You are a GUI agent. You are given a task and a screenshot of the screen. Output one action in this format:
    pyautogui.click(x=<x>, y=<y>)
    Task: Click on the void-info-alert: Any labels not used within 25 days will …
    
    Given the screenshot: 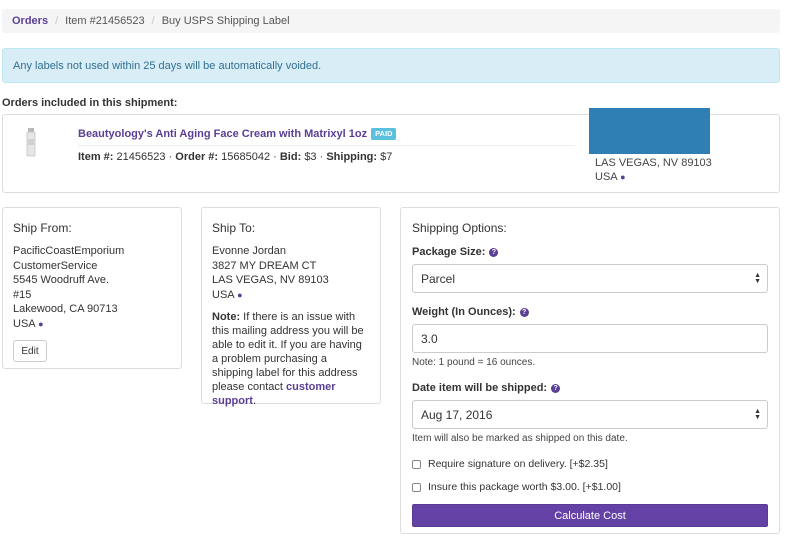 What is the action you would take?
    pyautogui.click(x=391, y=65)
    